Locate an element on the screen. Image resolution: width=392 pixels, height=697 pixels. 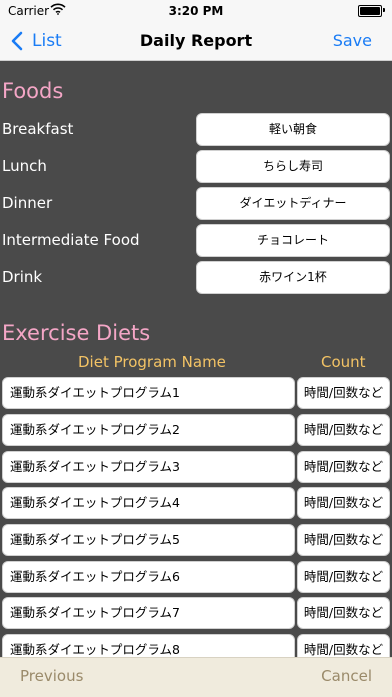
exercise-row: 運動系ダイエットプログラム2 時間/回数など is located at coordinates (196, 430).